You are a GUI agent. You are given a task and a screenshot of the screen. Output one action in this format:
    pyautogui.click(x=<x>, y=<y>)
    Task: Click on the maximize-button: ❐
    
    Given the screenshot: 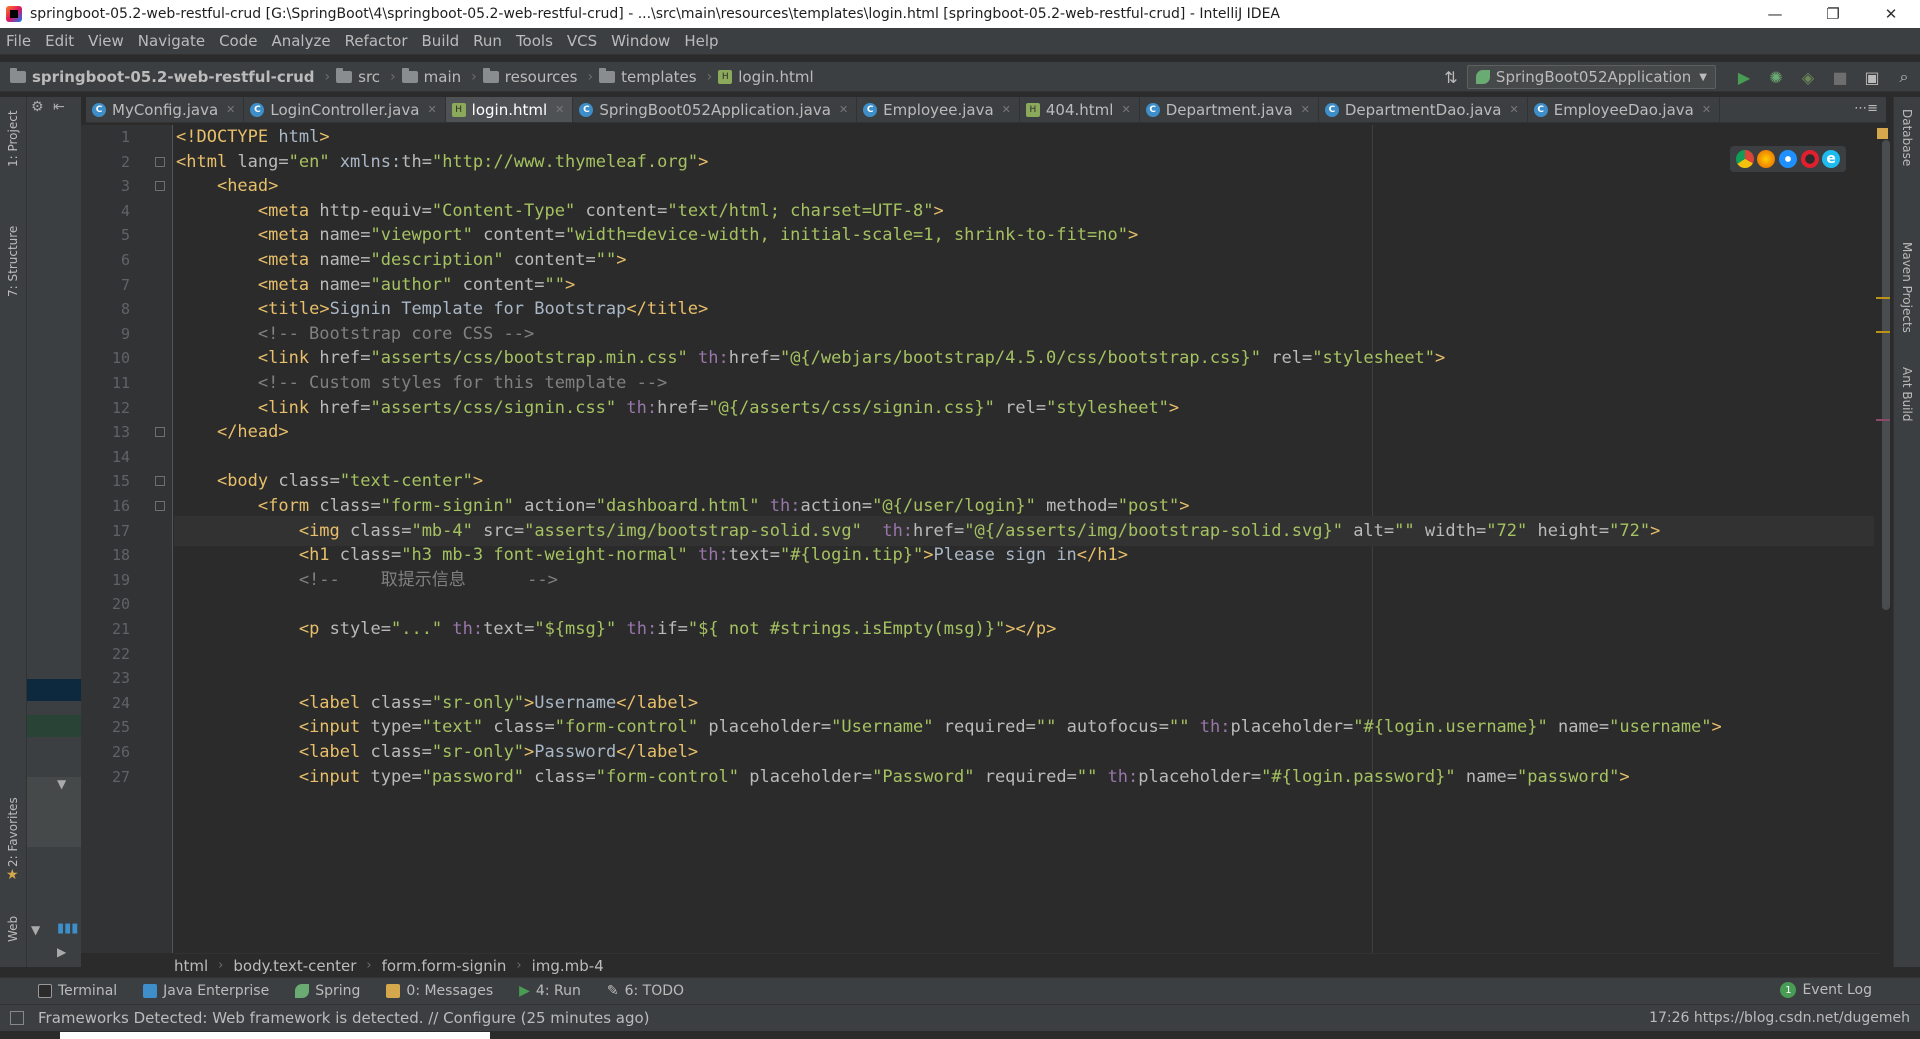 What is the action you would take?
    pyautogui.click(x=1833, y=14)
    